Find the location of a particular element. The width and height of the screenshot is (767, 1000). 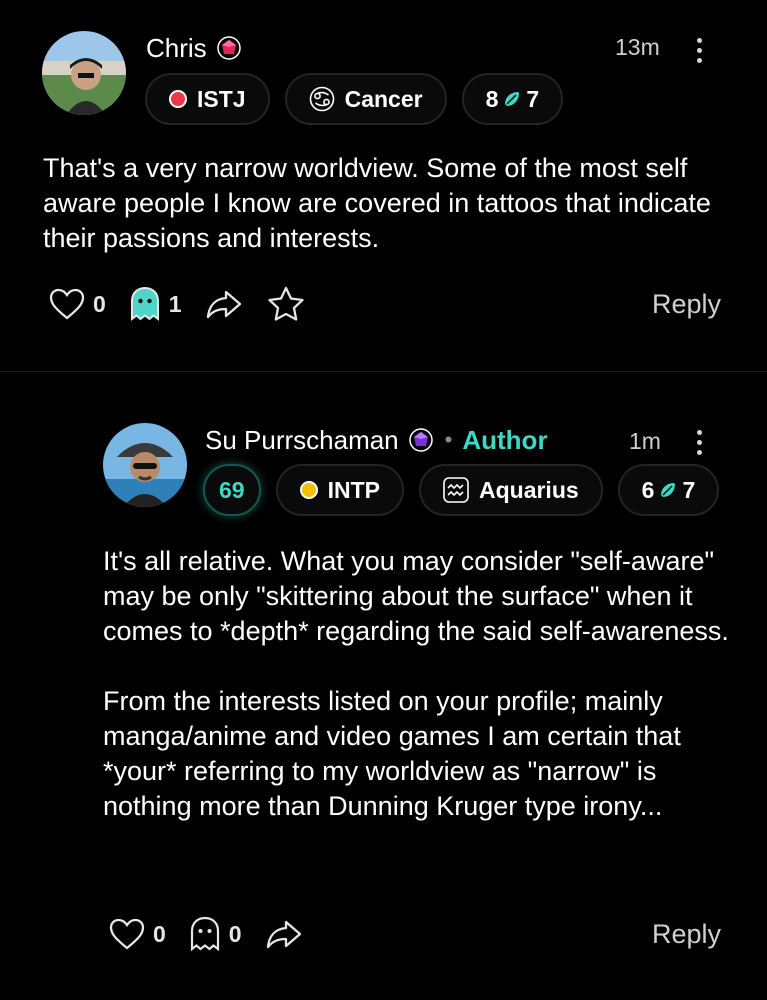

author-row: Su Purrschaman • Author is located at coordinates (376, 440).